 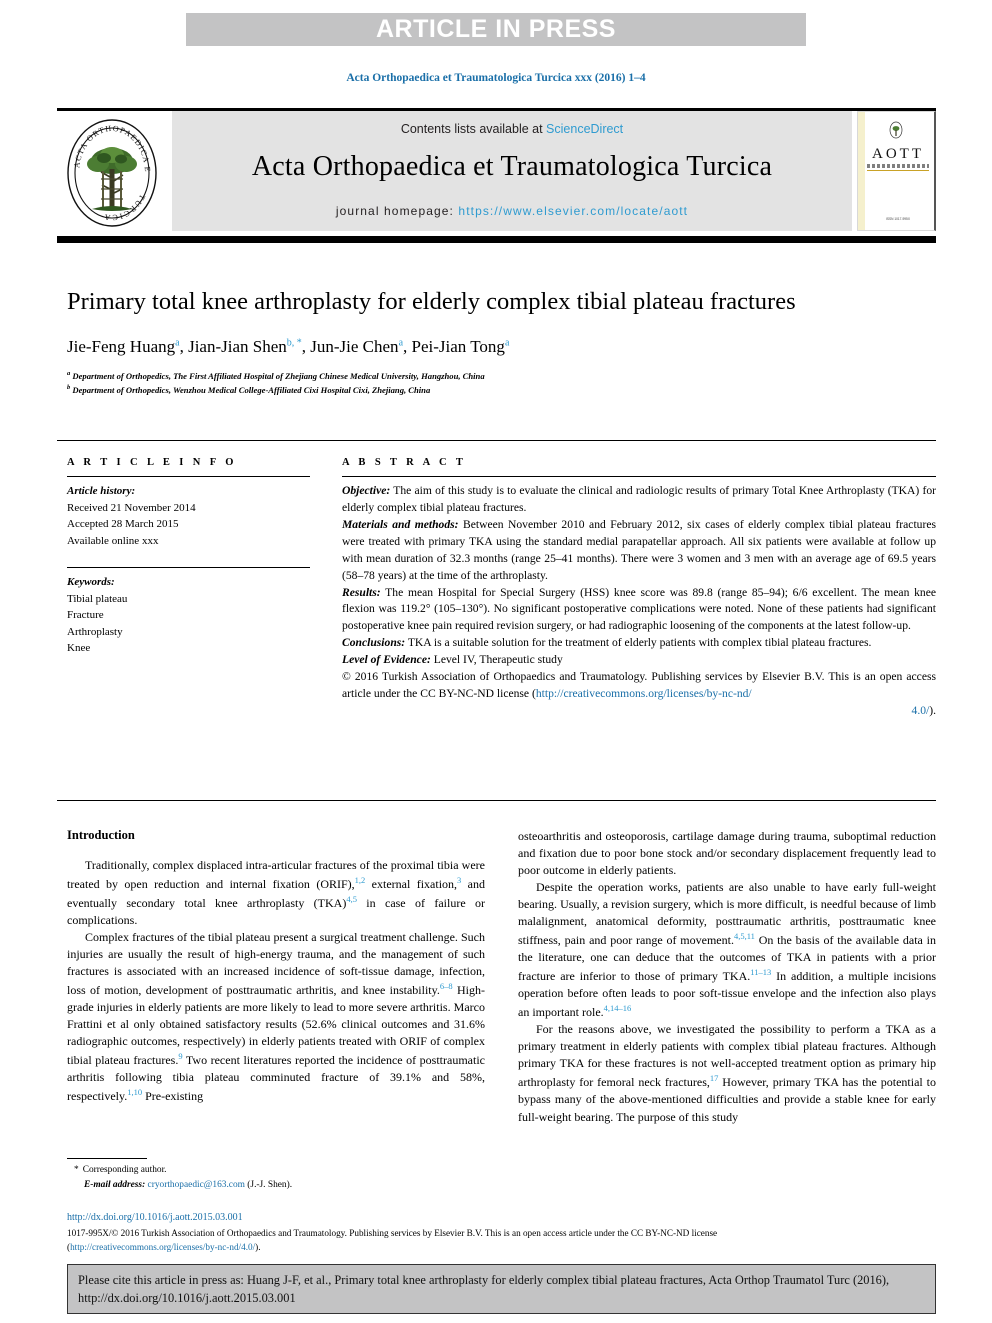 What do you see at coordinates (79, 648) in the screenshot?
I see `keyword-item: Knee` at bounding box center [79, 648].